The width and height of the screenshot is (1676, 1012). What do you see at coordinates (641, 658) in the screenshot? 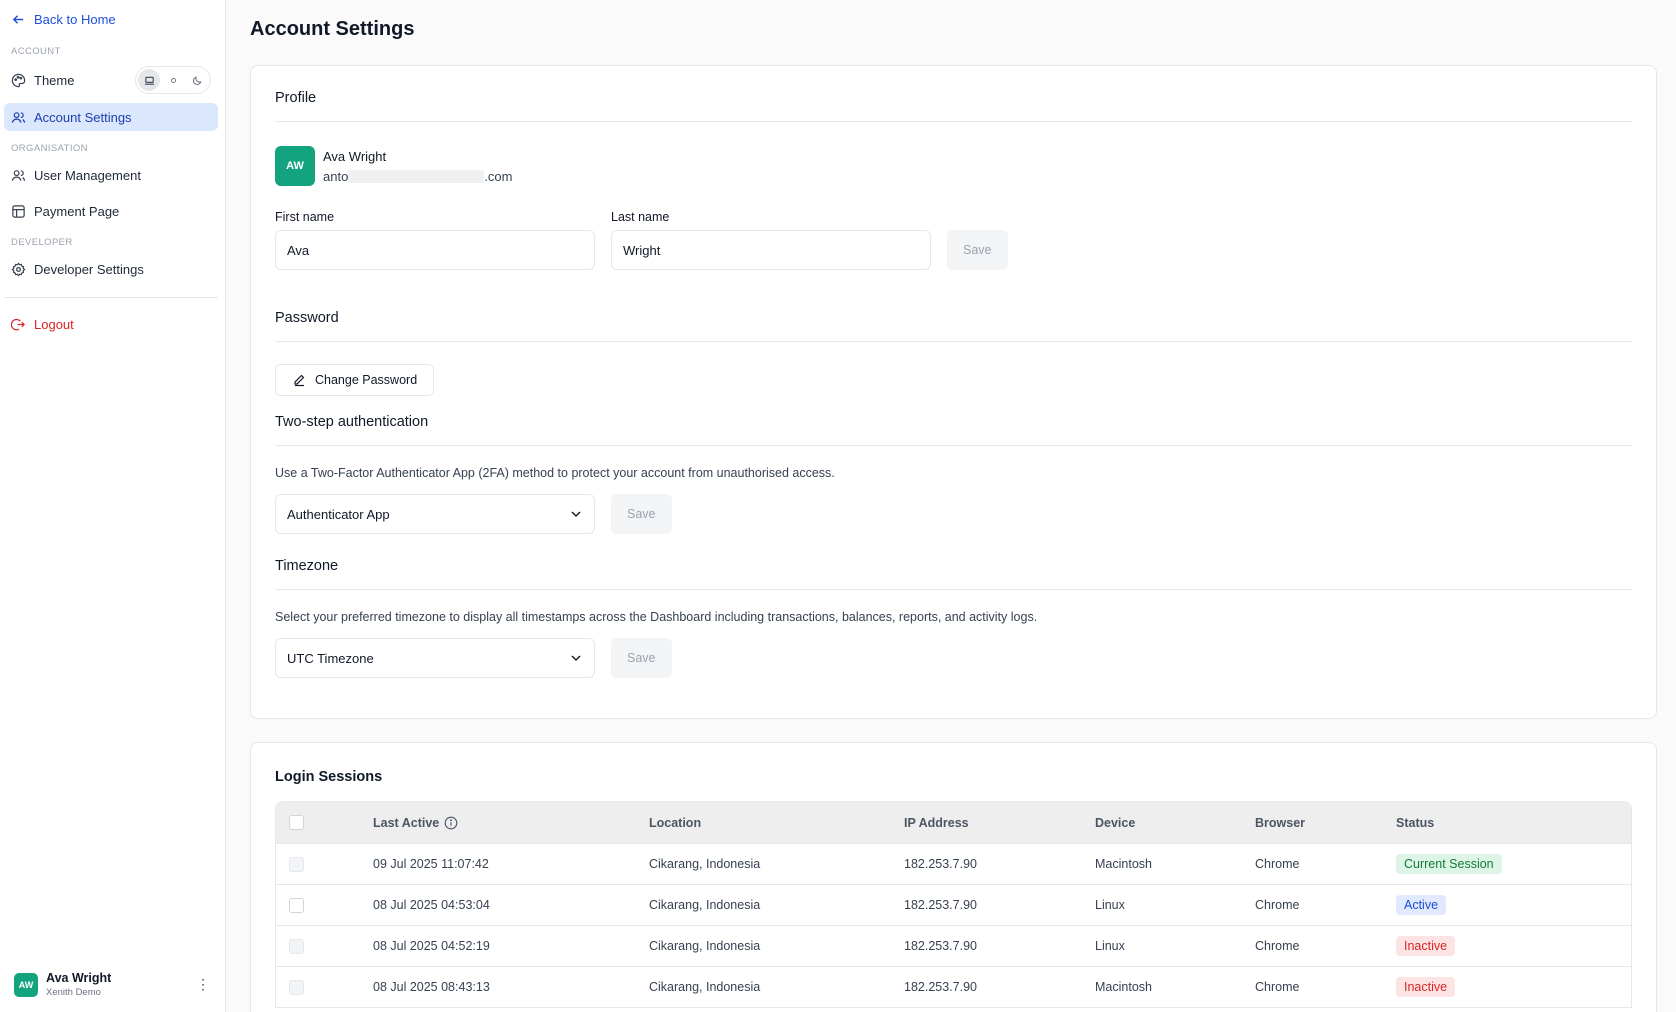
I see `save-timezone-button: Save` at bounding box center [641, 658].